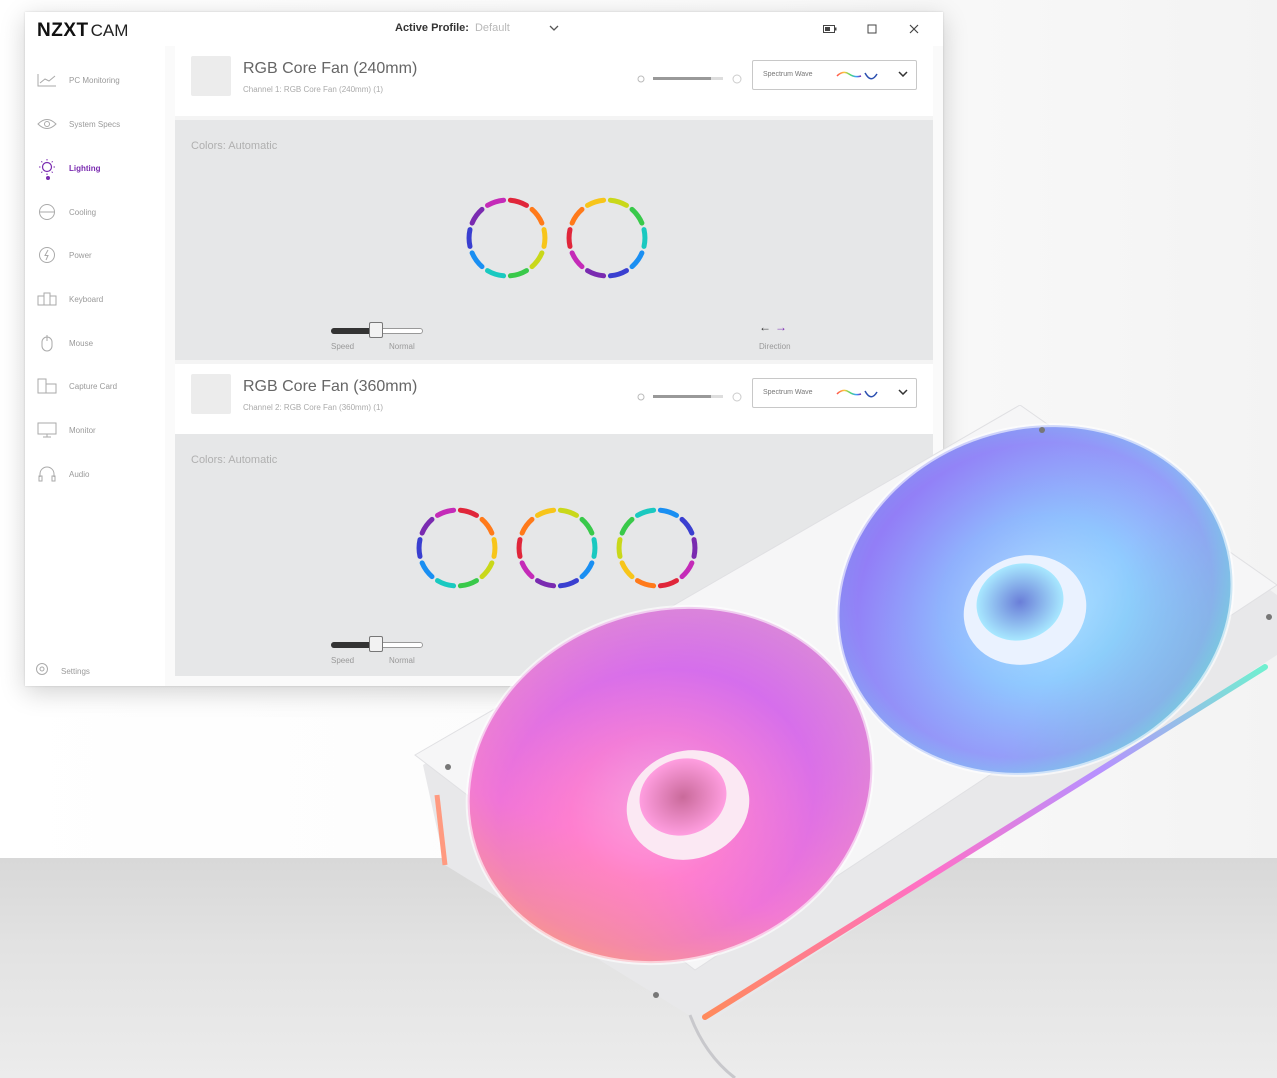 The height and width of the screenshot is (1078, 1277). What do you see at coordinates (783, 327) in the screenshot?
I see `arrow-right-icon: →` at bounding box center [783, 327].